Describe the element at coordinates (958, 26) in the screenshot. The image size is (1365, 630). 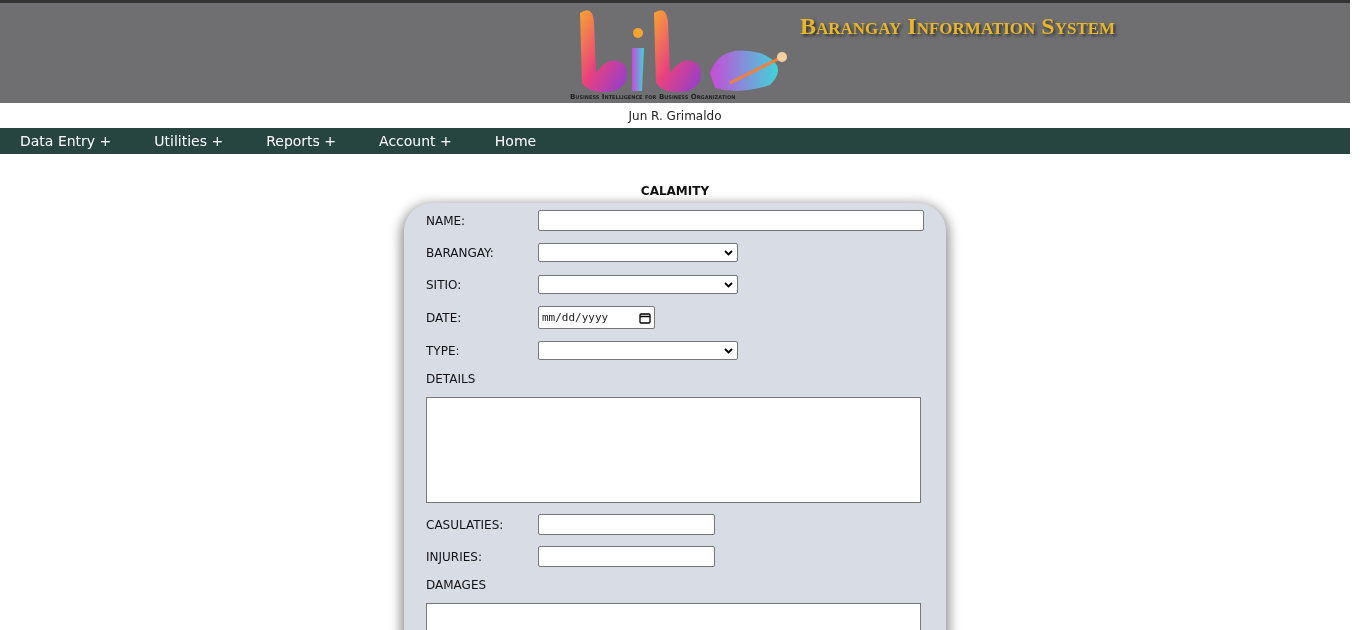
I see `site-title: Barangay Information System` at that location.